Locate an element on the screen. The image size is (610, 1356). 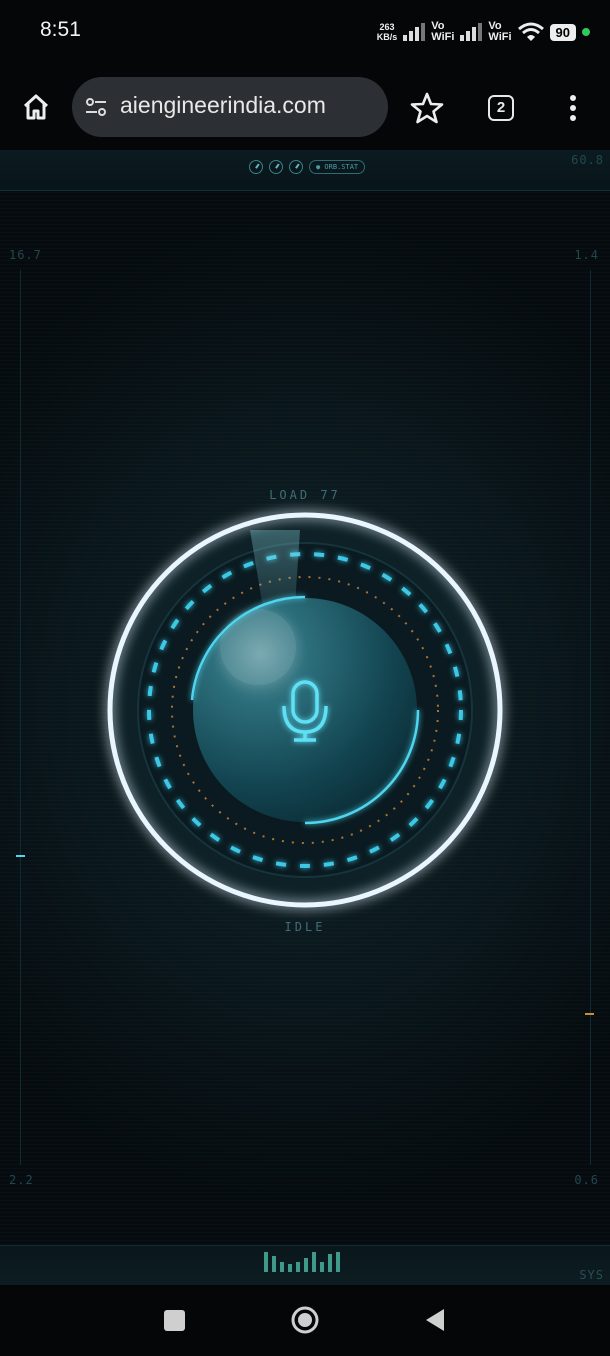
address-bar: aiengineerindia.com is located at coordinates (230, 107).